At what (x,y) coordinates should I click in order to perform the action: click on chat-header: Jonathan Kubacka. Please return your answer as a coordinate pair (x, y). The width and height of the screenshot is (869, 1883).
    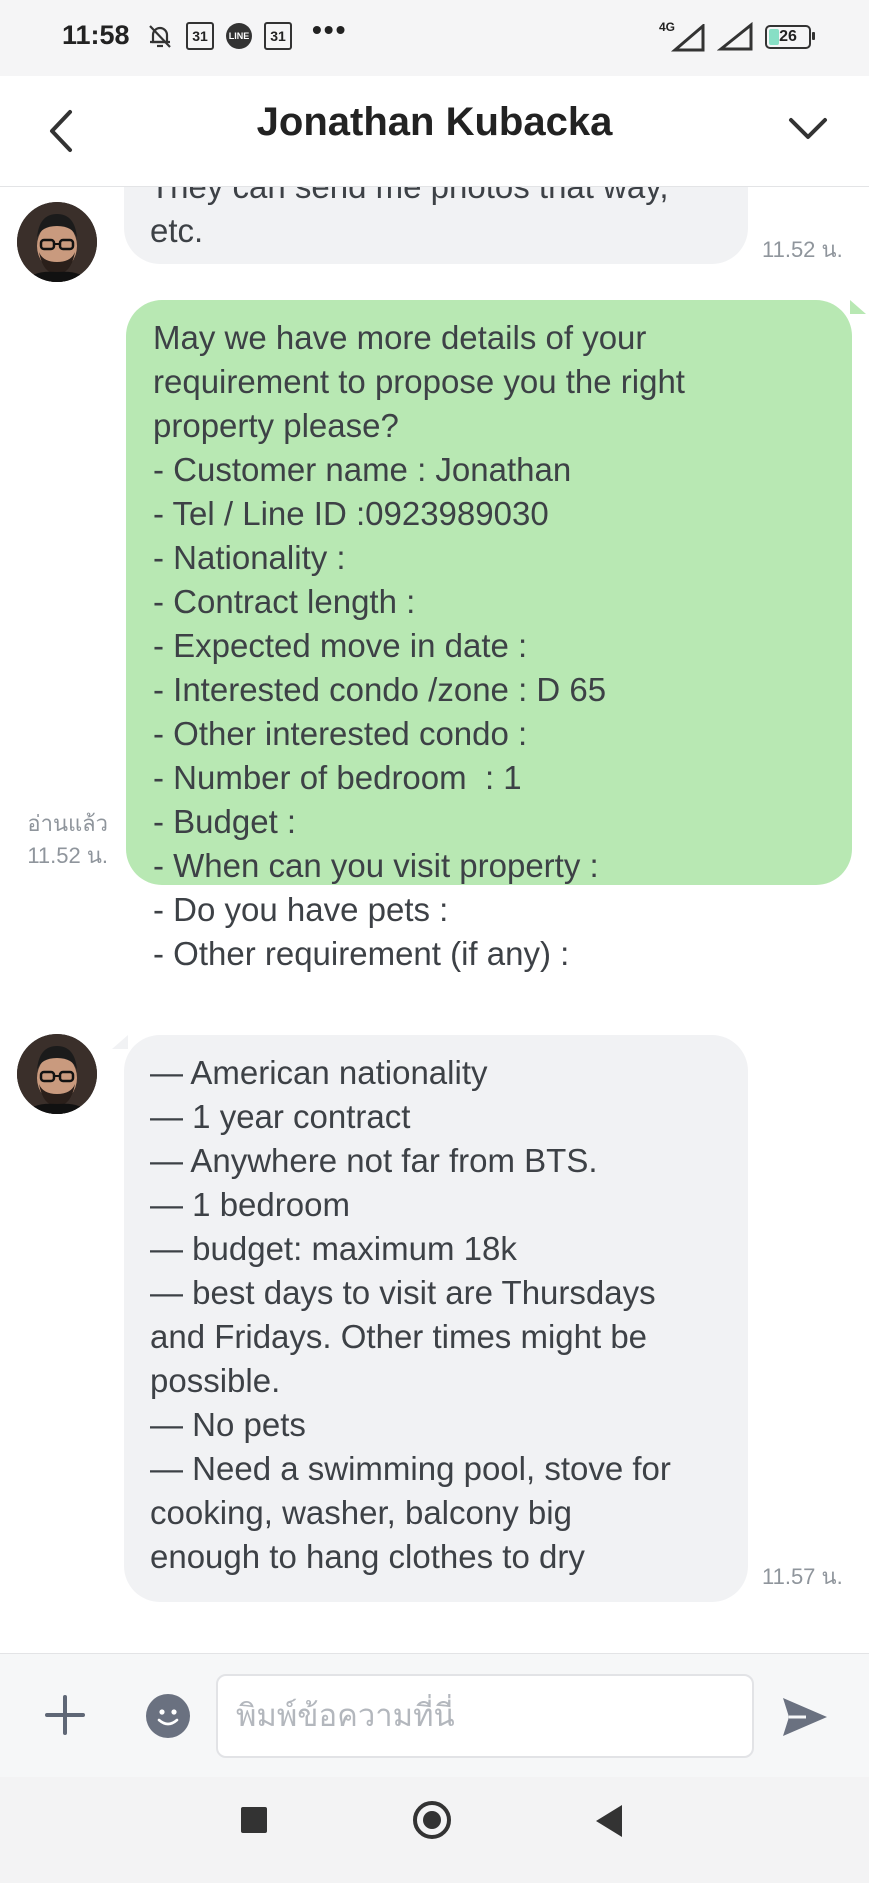
    Looking at the image, I should click on (434, 131).